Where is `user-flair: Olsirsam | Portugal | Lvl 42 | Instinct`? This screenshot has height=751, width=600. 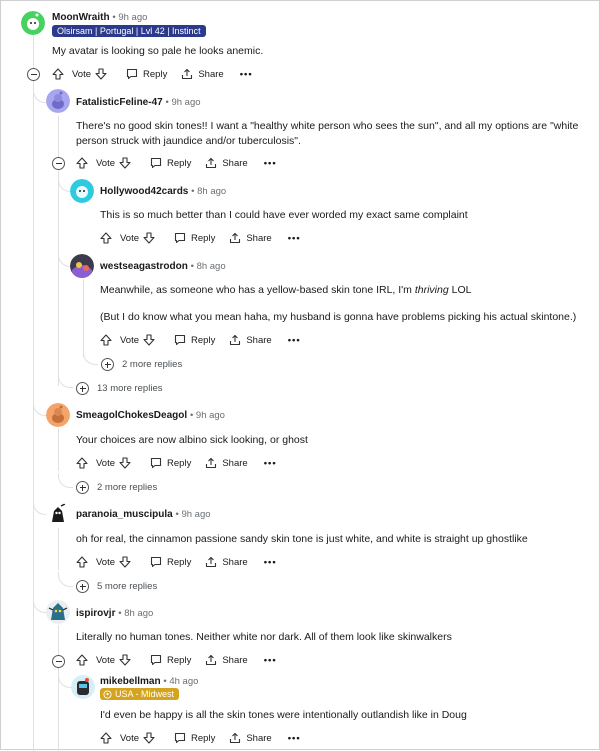 user-flair: Olsirsam | Portugal | Lvl 42 | Instinct is located at coordinates (129, 31).